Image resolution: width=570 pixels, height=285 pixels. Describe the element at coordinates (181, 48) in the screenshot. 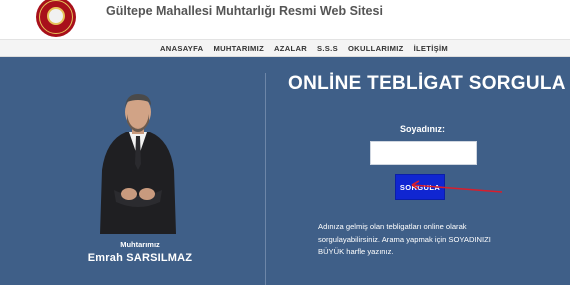

I see `nav-item-anasayfa: ANASAYFA` at that location.